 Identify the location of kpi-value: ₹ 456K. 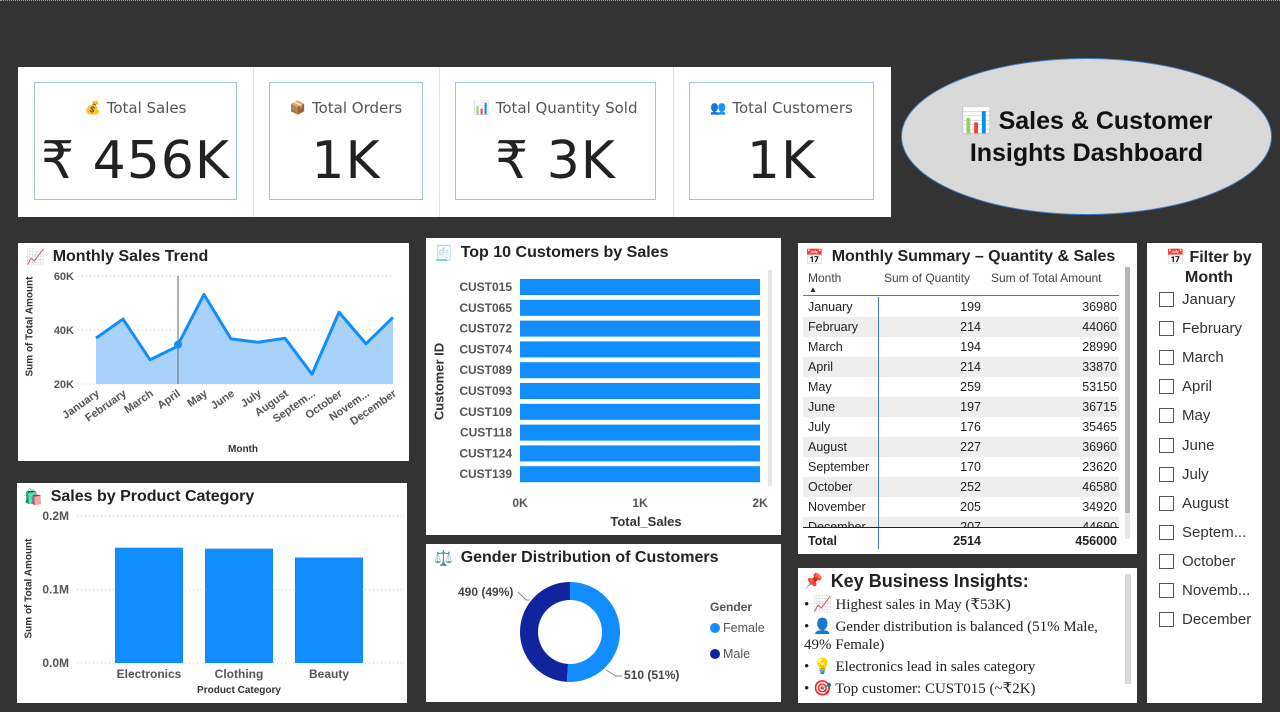
(135, 161).